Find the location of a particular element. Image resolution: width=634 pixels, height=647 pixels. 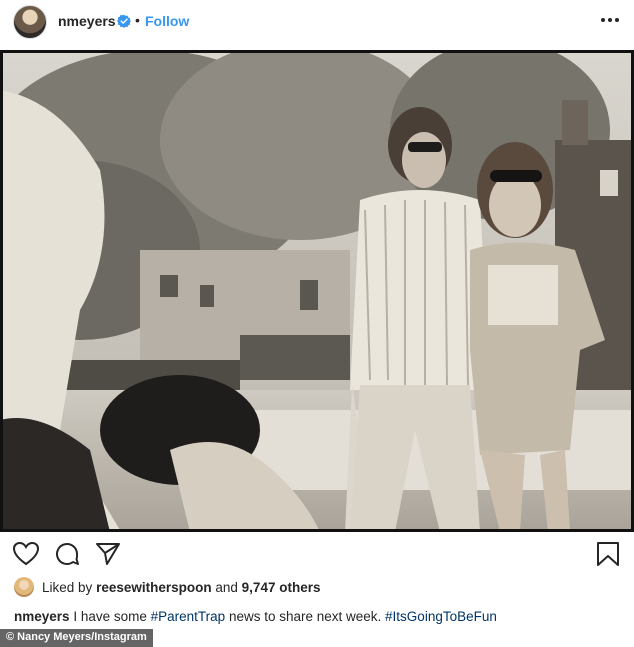

bookmark-icon is located at coordinates (608, 554).